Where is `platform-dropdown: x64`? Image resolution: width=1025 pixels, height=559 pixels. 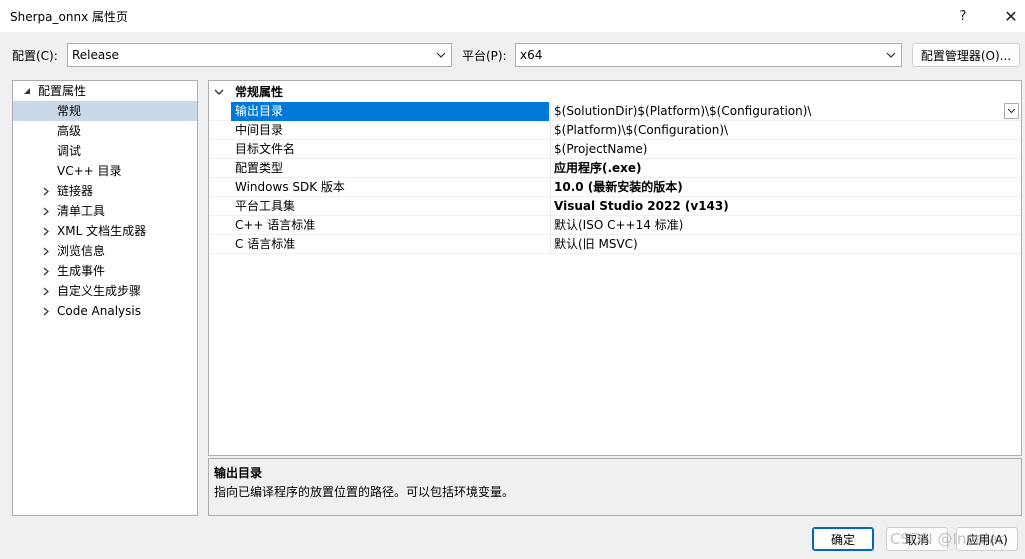
platform-dropdown: x64 is located at coordinates (708, 55).